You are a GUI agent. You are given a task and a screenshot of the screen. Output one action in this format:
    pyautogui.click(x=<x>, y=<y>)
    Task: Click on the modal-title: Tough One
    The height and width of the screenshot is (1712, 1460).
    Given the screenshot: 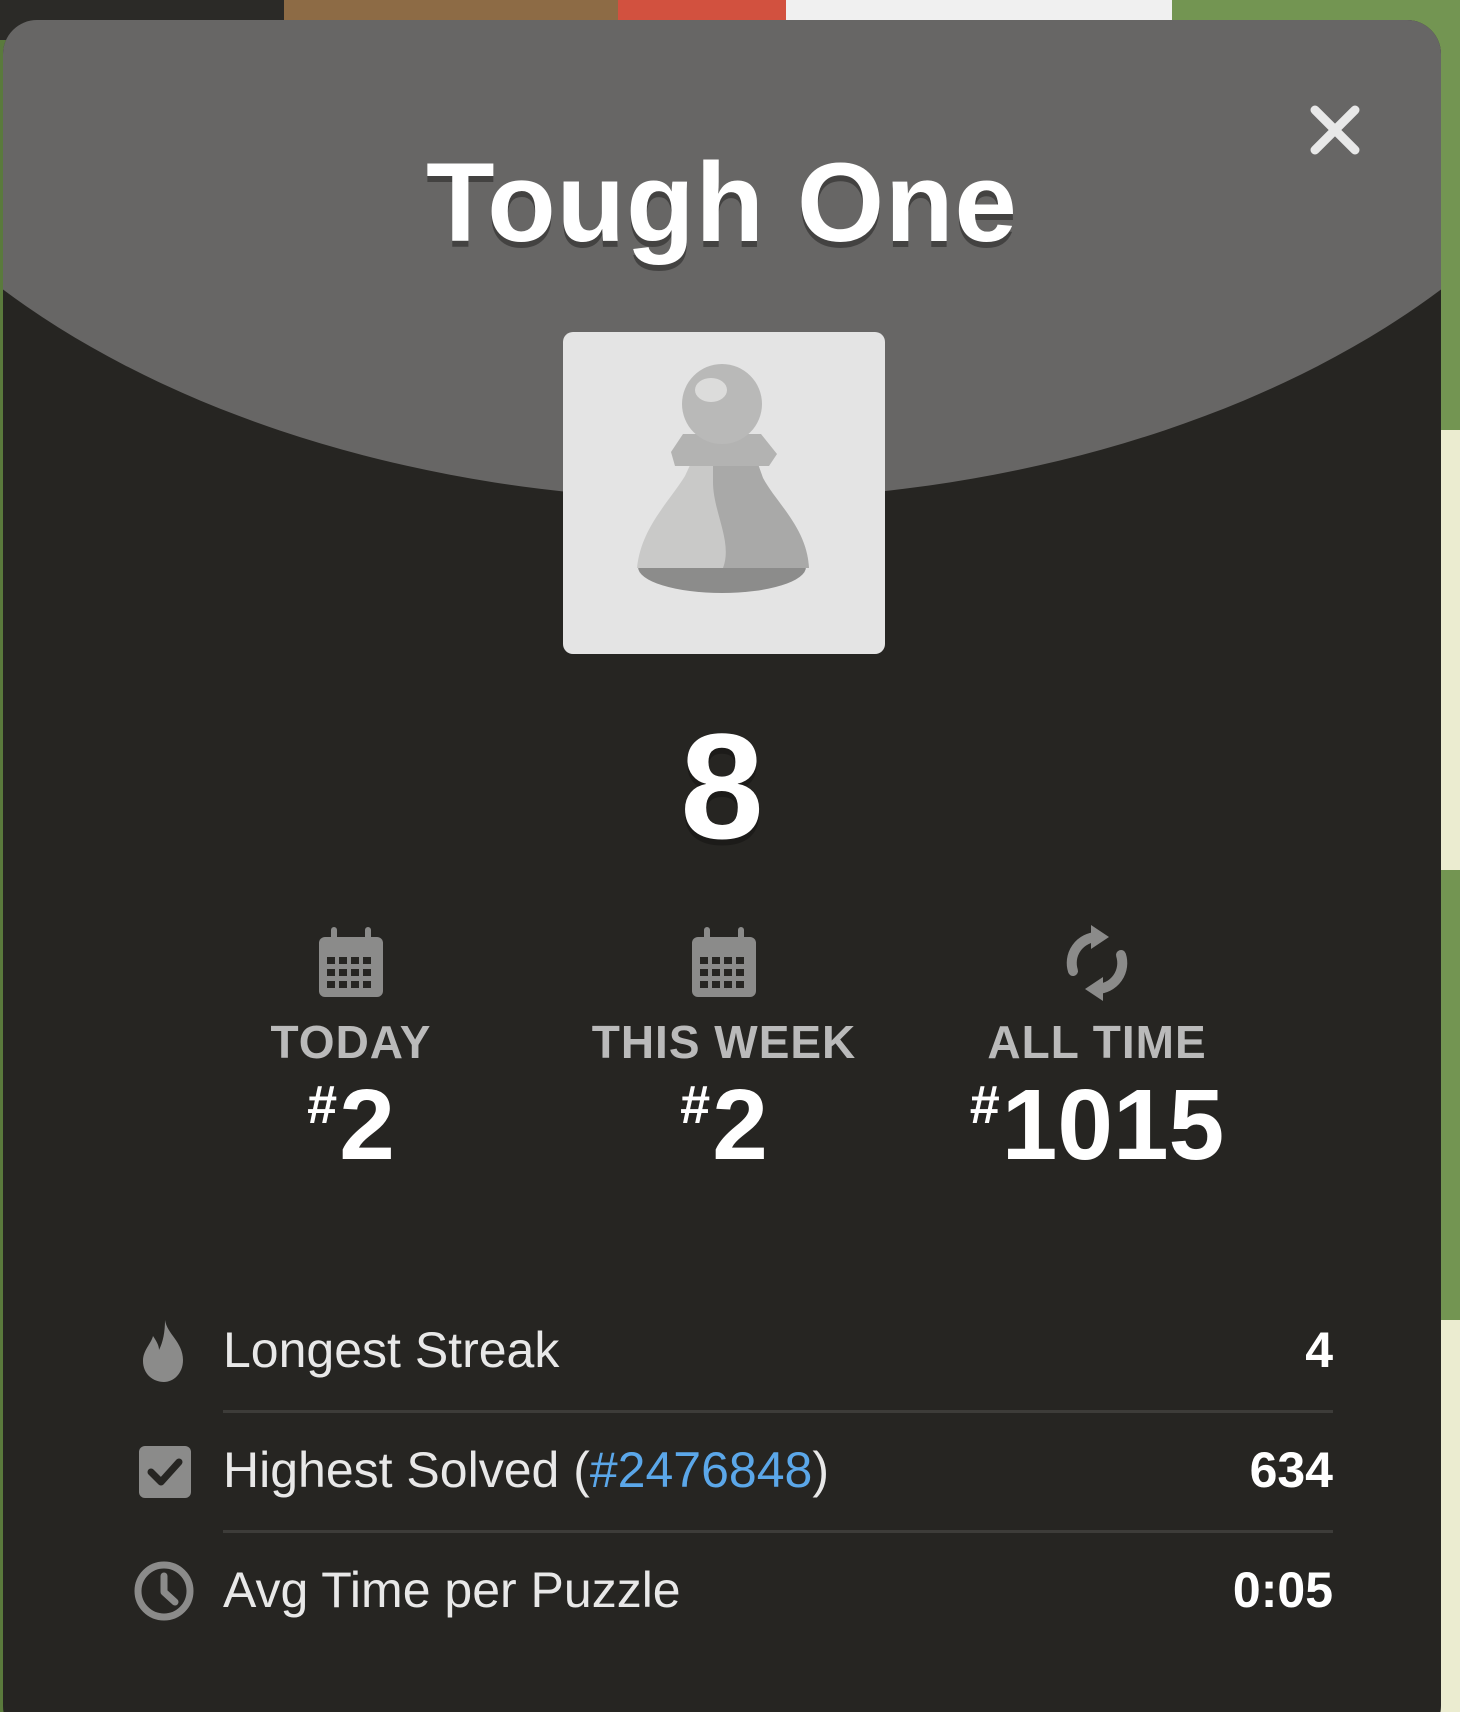 What is the action you would take?
    pyautogui.click(x=722, y=202)
    